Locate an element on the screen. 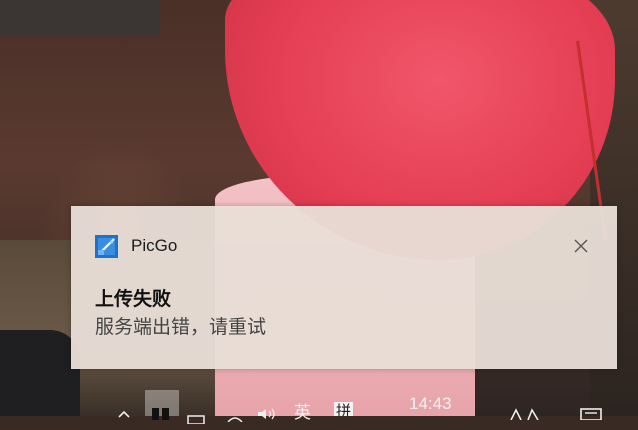  wifi-icon is located at coordinates (235, 417).